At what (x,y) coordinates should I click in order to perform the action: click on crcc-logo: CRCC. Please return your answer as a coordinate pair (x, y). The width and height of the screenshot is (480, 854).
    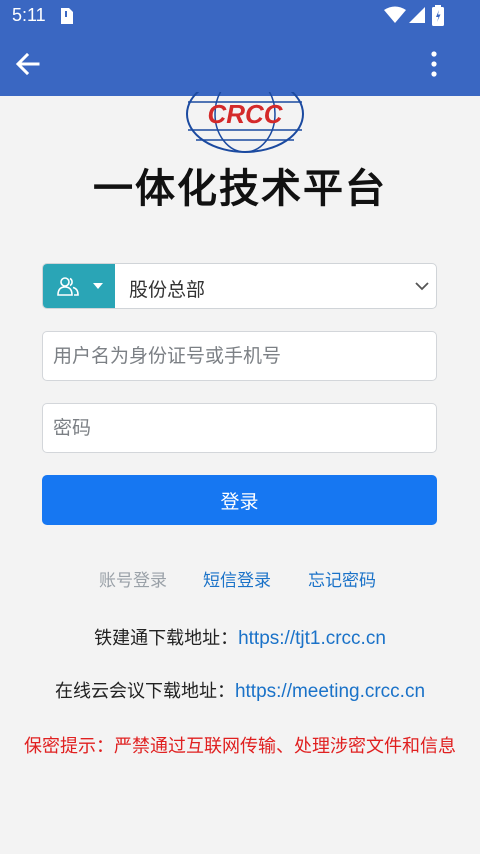
    Looking at the image, I should click on (245, 122).